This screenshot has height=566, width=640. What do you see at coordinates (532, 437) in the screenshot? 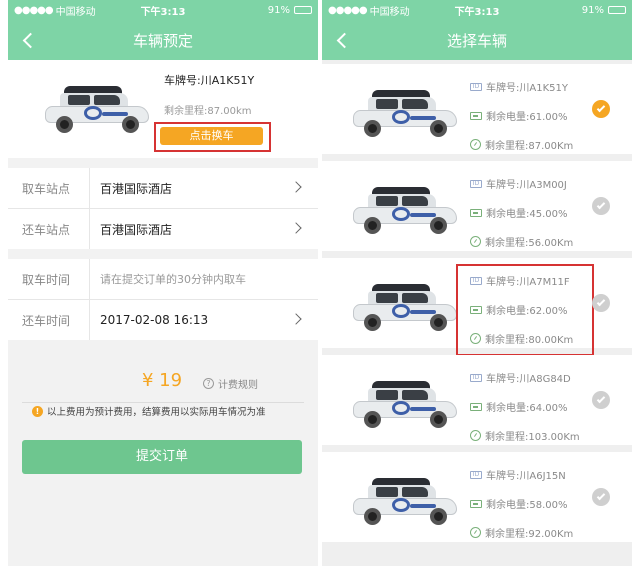
I see `car-mileage: 剩余里程:103.00Km` at bounding box center [532, 437].